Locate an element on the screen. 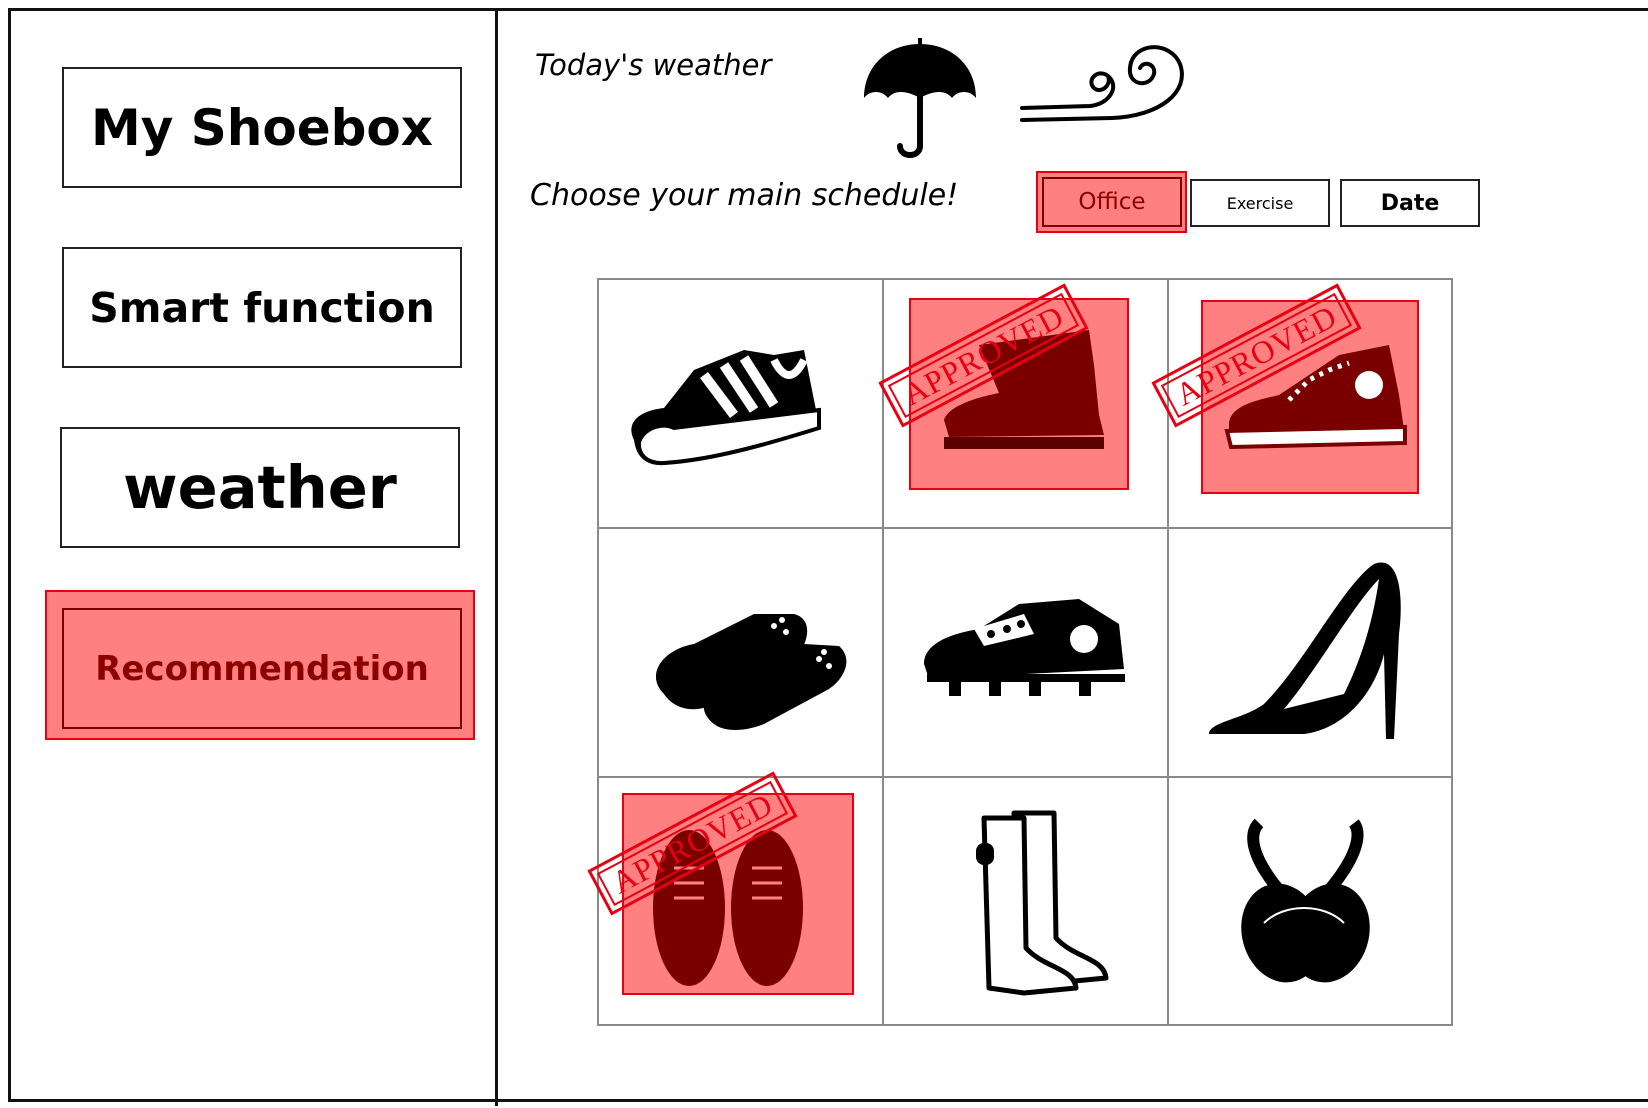 This screenshot has height=1108, width=1648. ballet-flats-icon is located at coordinates (1305, 900).